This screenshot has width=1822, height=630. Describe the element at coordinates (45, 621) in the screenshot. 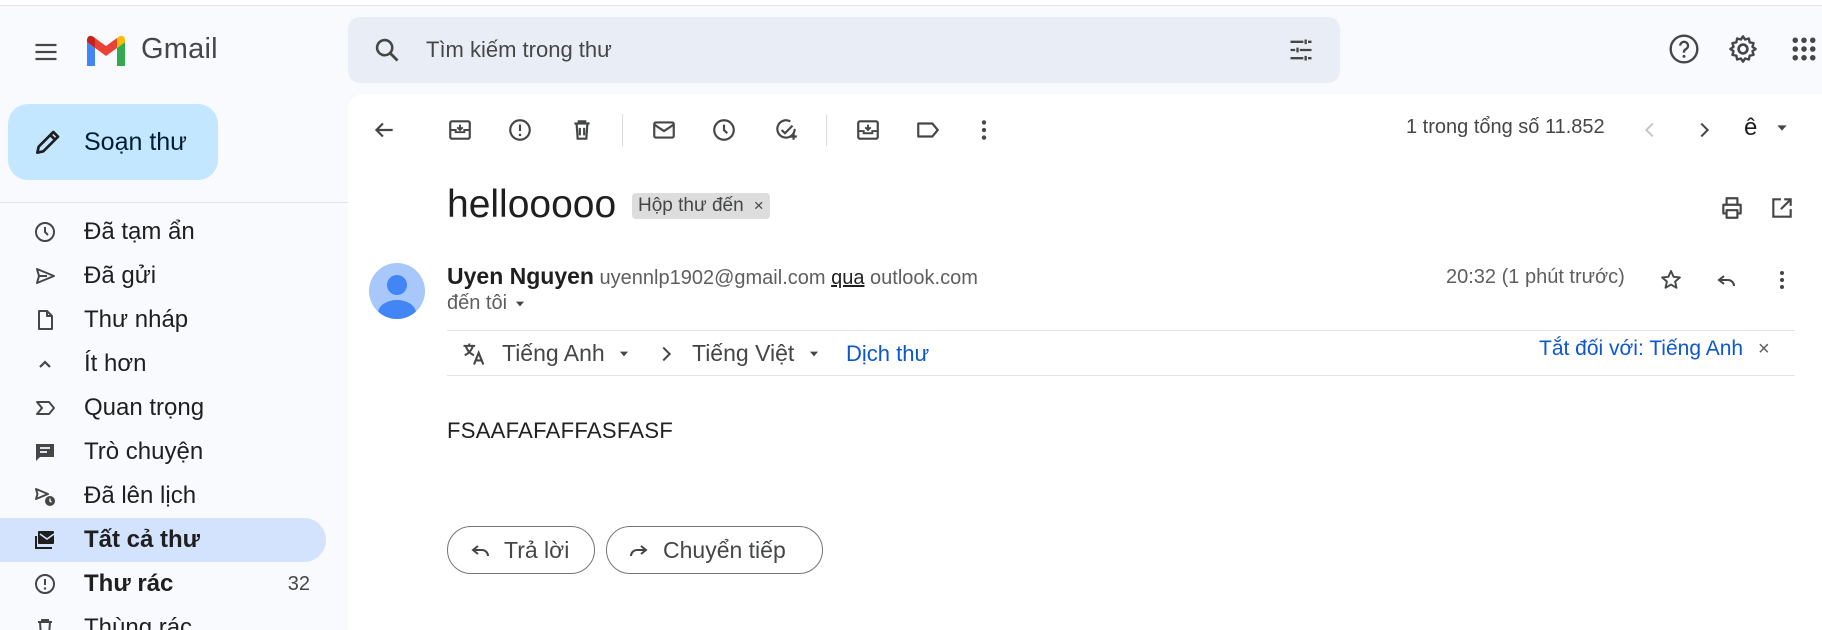

I see `trash-icon` at that location.